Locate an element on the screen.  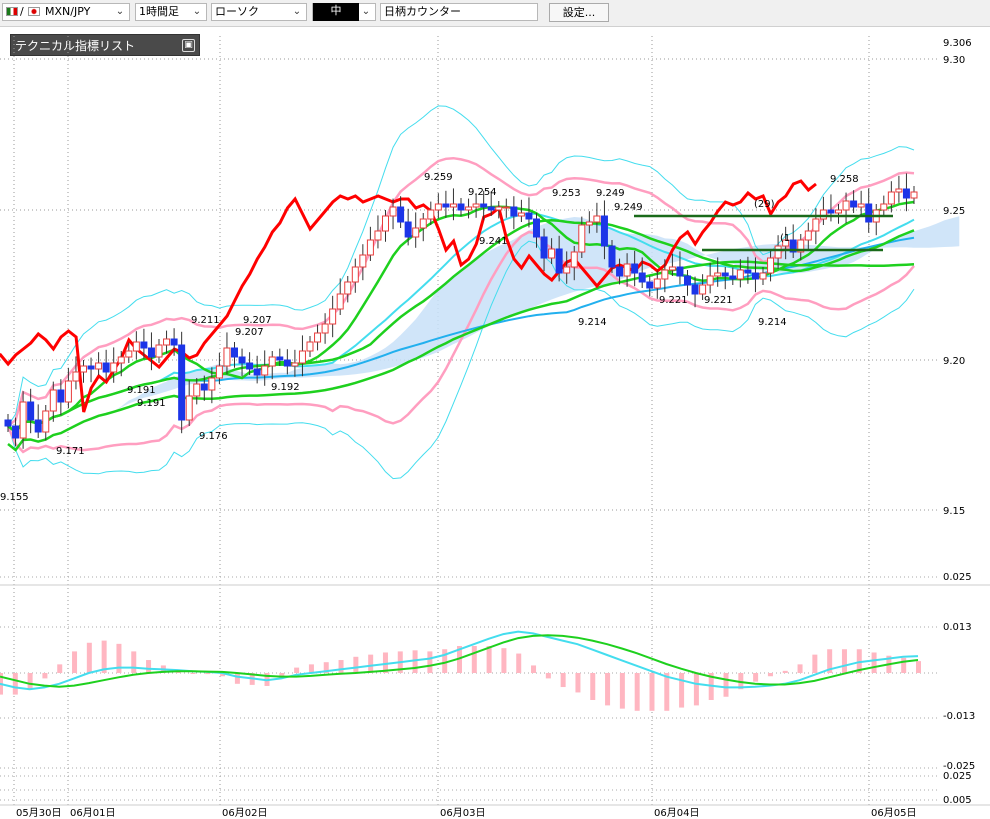
price-annotation-label: 9.249 is located at coordinates (610, 193).